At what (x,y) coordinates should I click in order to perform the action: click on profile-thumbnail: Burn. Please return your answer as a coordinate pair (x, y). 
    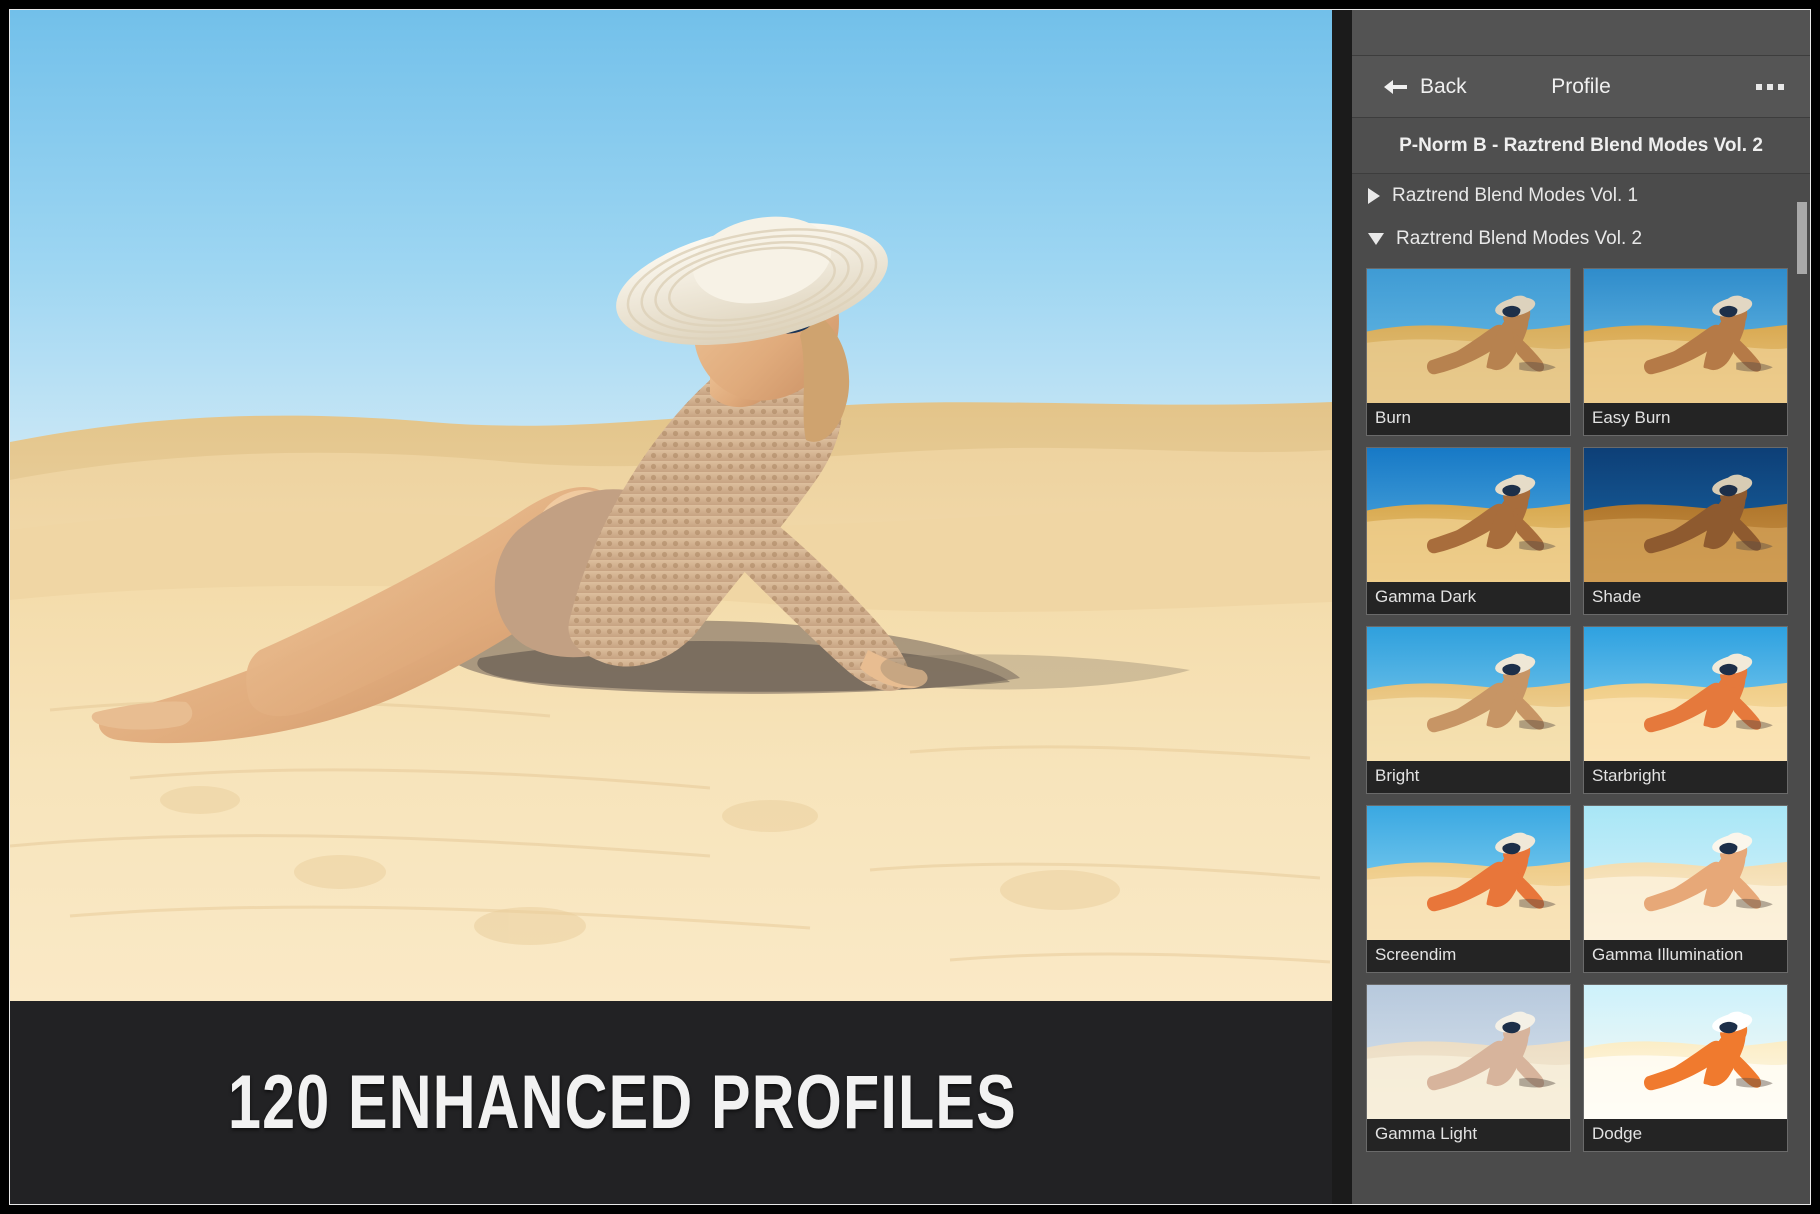
    Looking at the image, I should click on (1468, 352).